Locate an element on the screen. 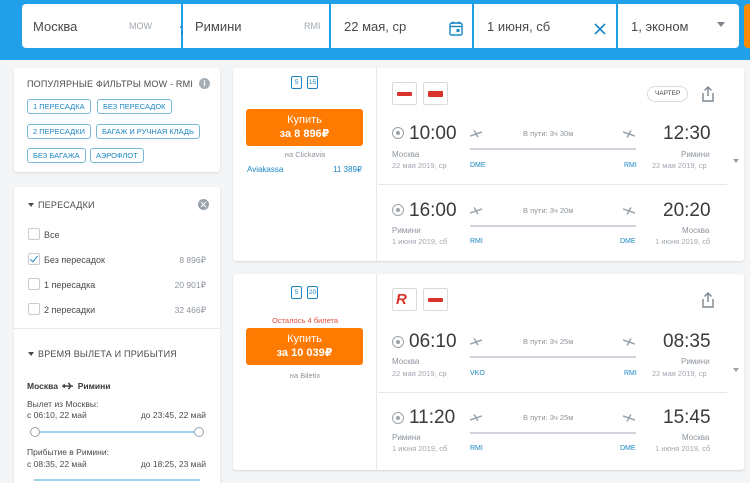  chip-baggage: БАГАЖ И РУЧНАЯ КЛАДЬ is located at coordinates (148, 131).